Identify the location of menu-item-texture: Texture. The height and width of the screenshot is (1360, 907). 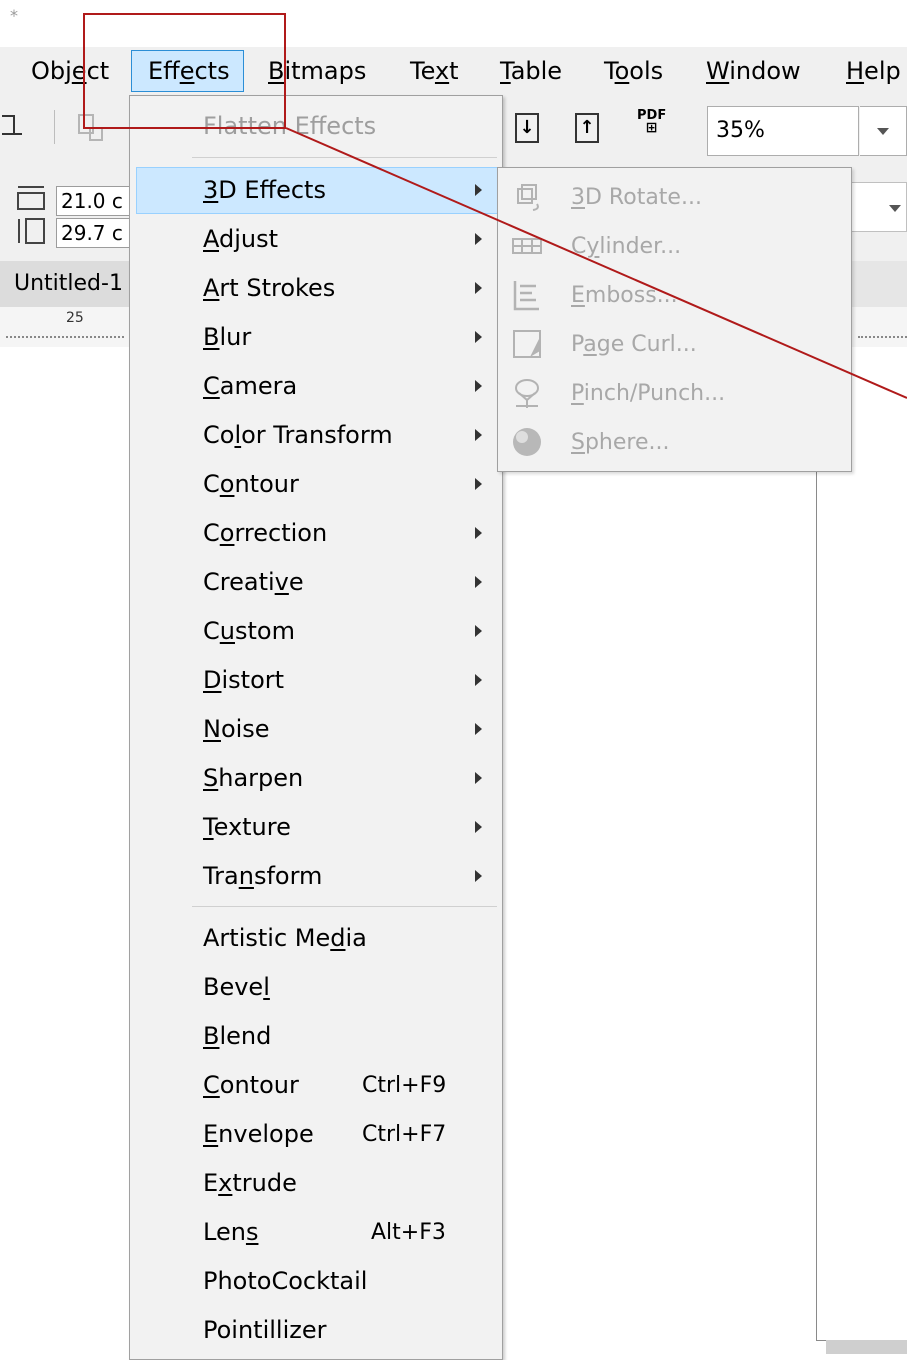
(247, 827).